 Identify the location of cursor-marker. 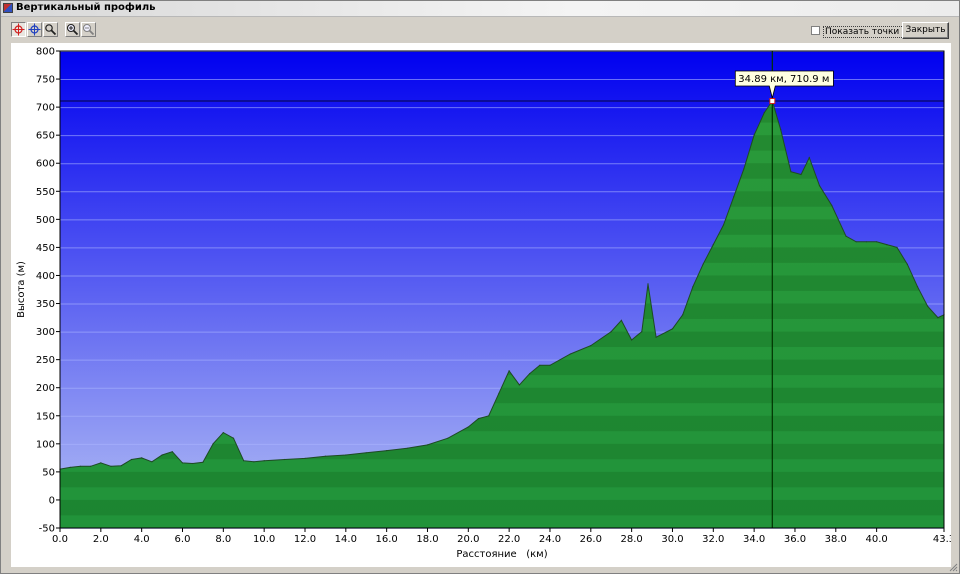
(772, 101).